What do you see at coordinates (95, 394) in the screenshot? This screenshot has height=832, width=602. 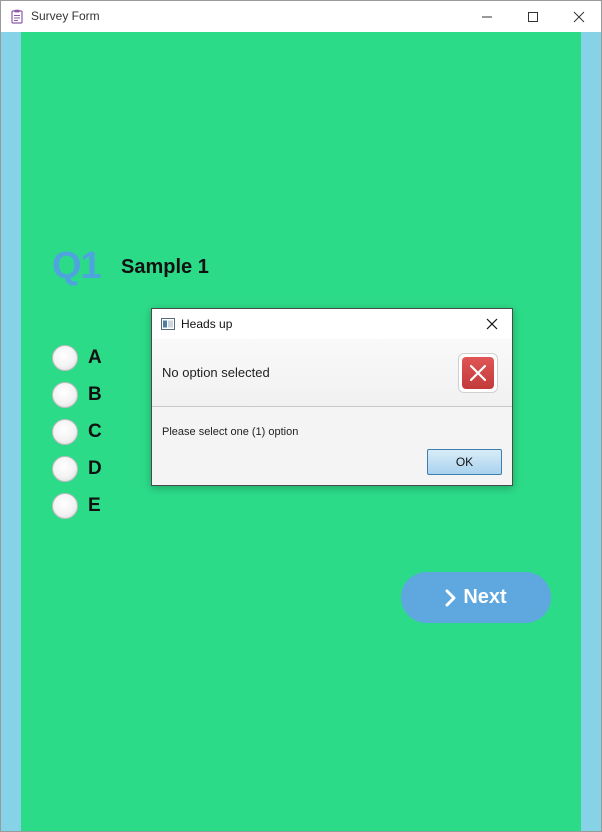 I see `option-label: B` at bounding box center [95, 394].